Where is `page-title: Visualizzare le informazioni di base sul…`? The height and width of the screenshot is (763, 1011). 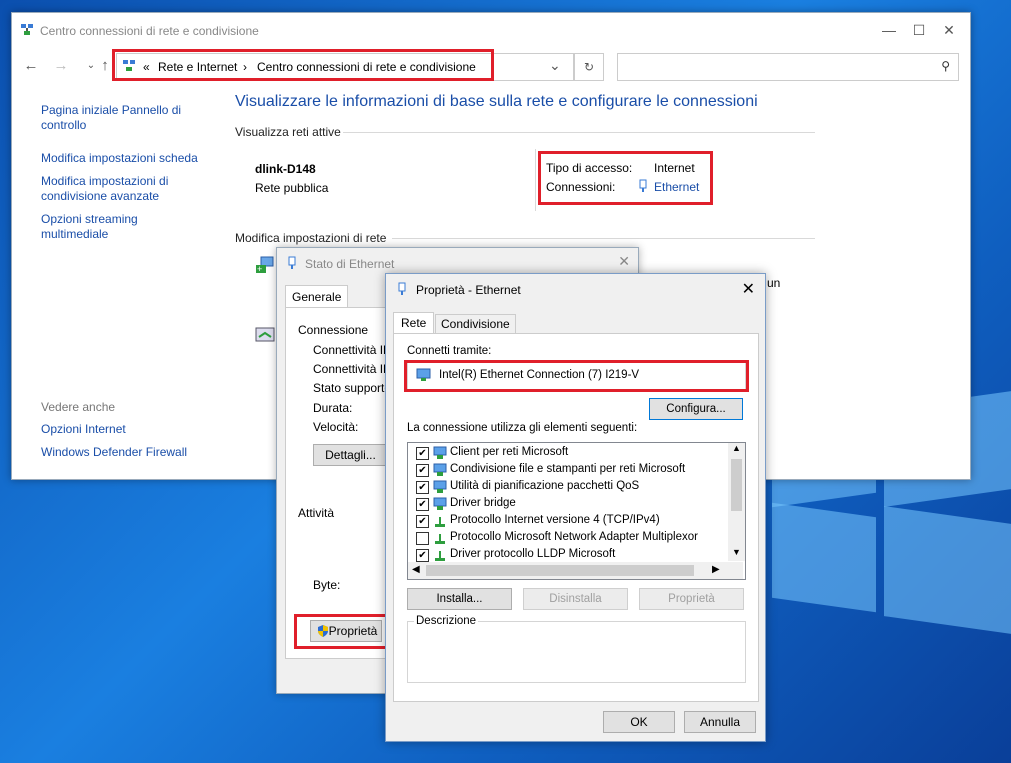 page-title: Visualizzare le informazioni di base sul… is located at coordinates (496, 101).